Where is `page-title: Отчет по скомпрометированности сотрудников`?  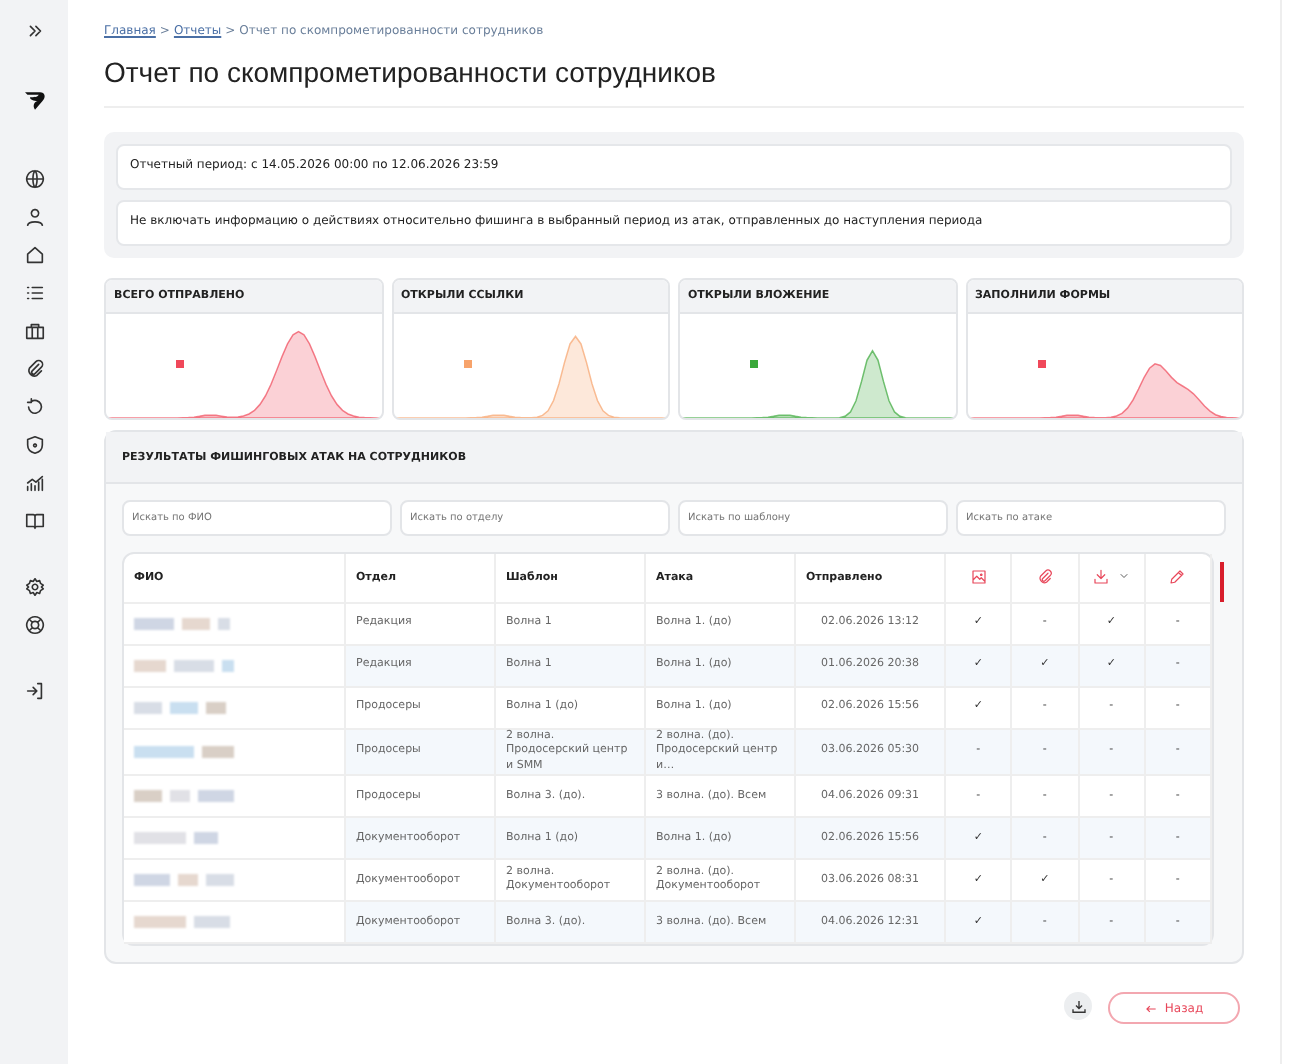
page-title: Отчет по скомпрометированности сотрудников is located at coordinates (674, 82).